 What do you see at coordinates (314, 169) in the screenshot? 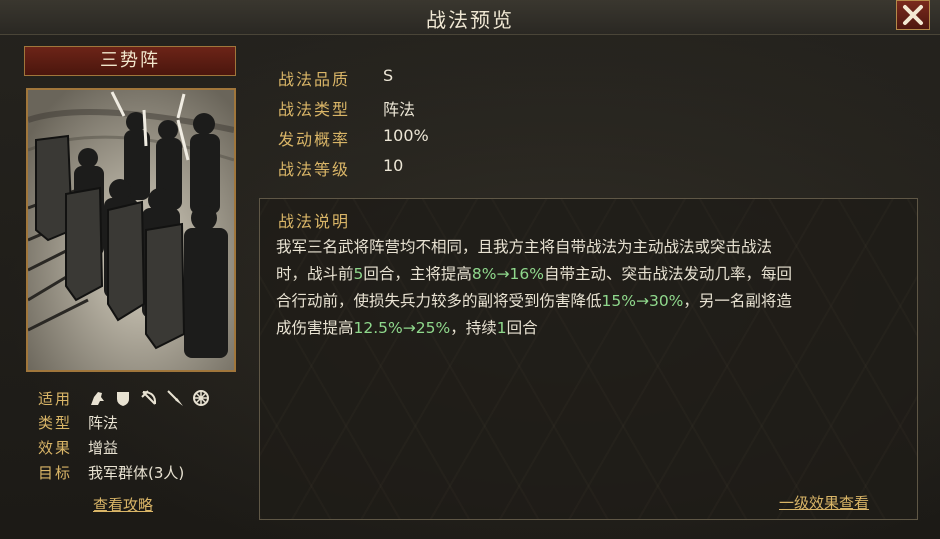
I see `stat-label: 战法等级` at bounding box center [314, 169].